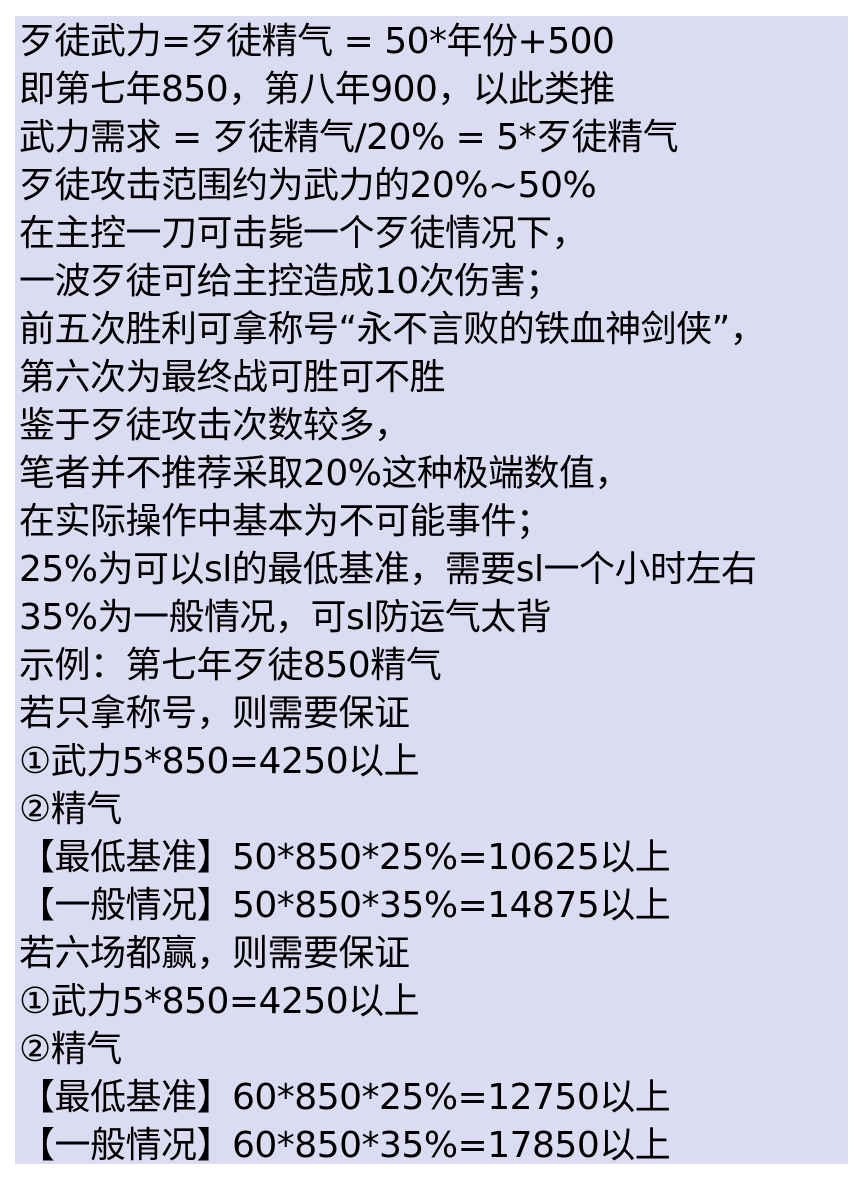 This screenshot has width=864, height=1182. What do you see at coordinates (388, 569) in the screenshot?
I see `text-line-25-percent-baseline: 25%为可以sl的最低基准，需要sl一个小时左右` at bounding box center [388, 569].